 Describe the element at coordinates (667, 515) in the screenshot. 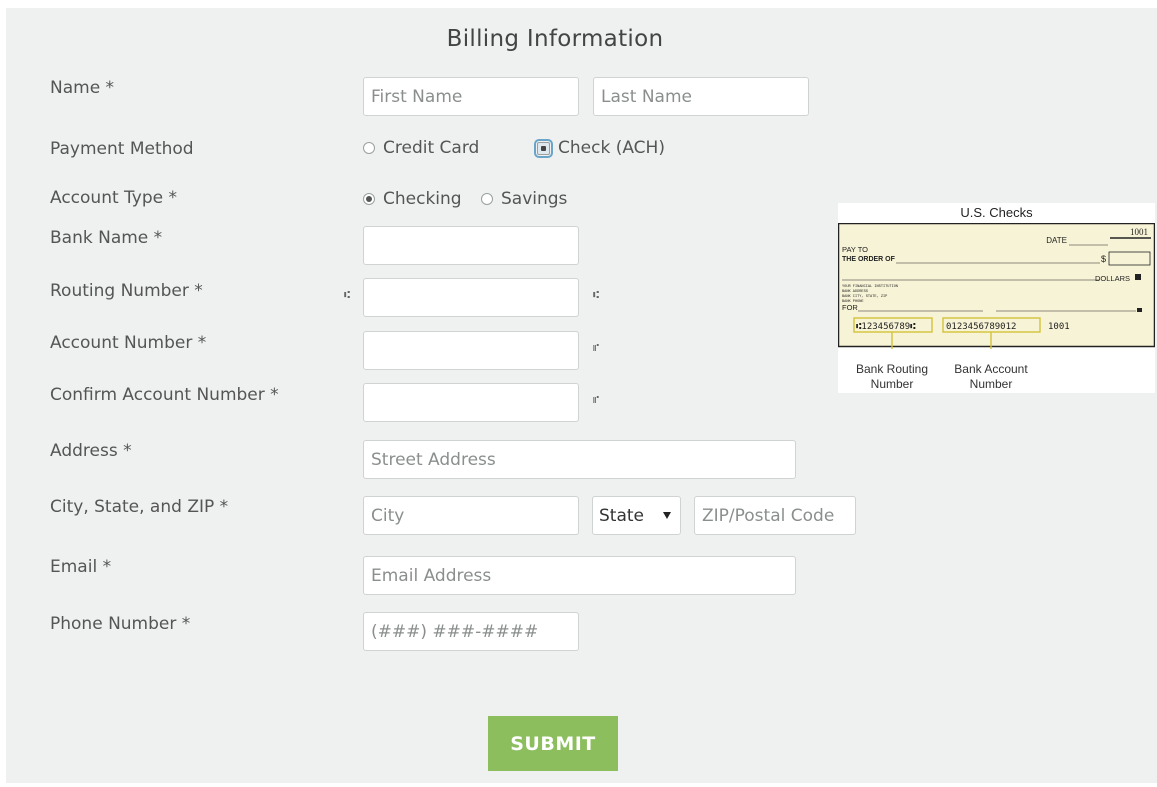

I see `chevron-down-icon` at that location.